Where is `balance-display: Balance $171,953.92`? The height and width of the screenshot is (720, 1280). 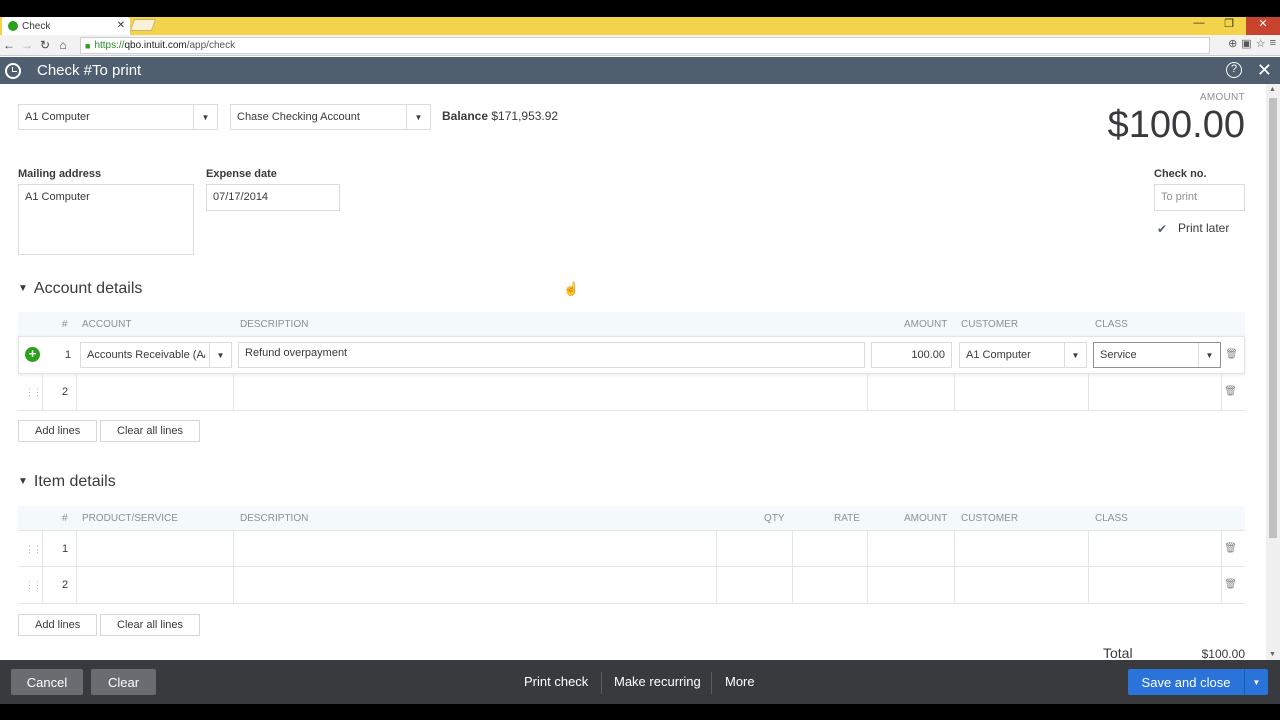 balance-display: Balance $171,953.92 is located at coordinates (500, 116).